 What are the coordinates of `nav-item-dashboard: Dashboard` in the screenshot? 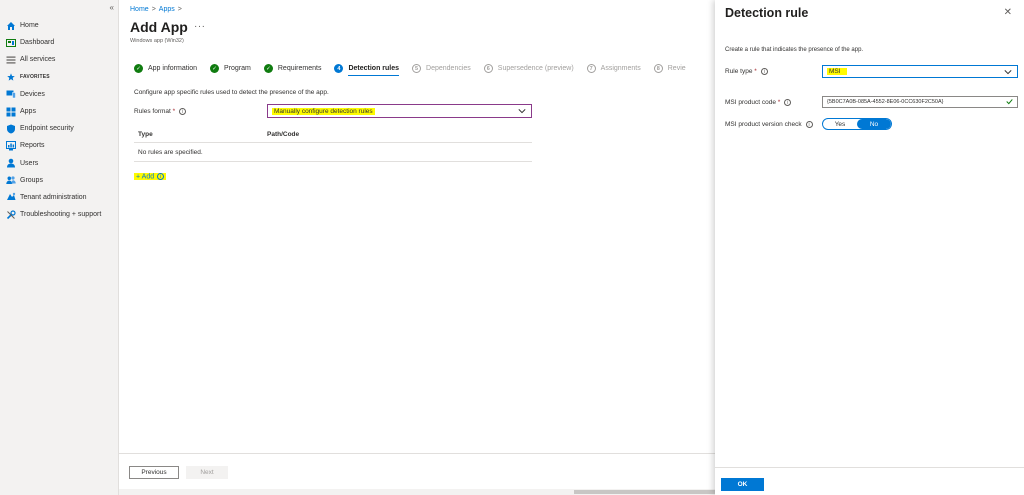 It's located at (59, 42).